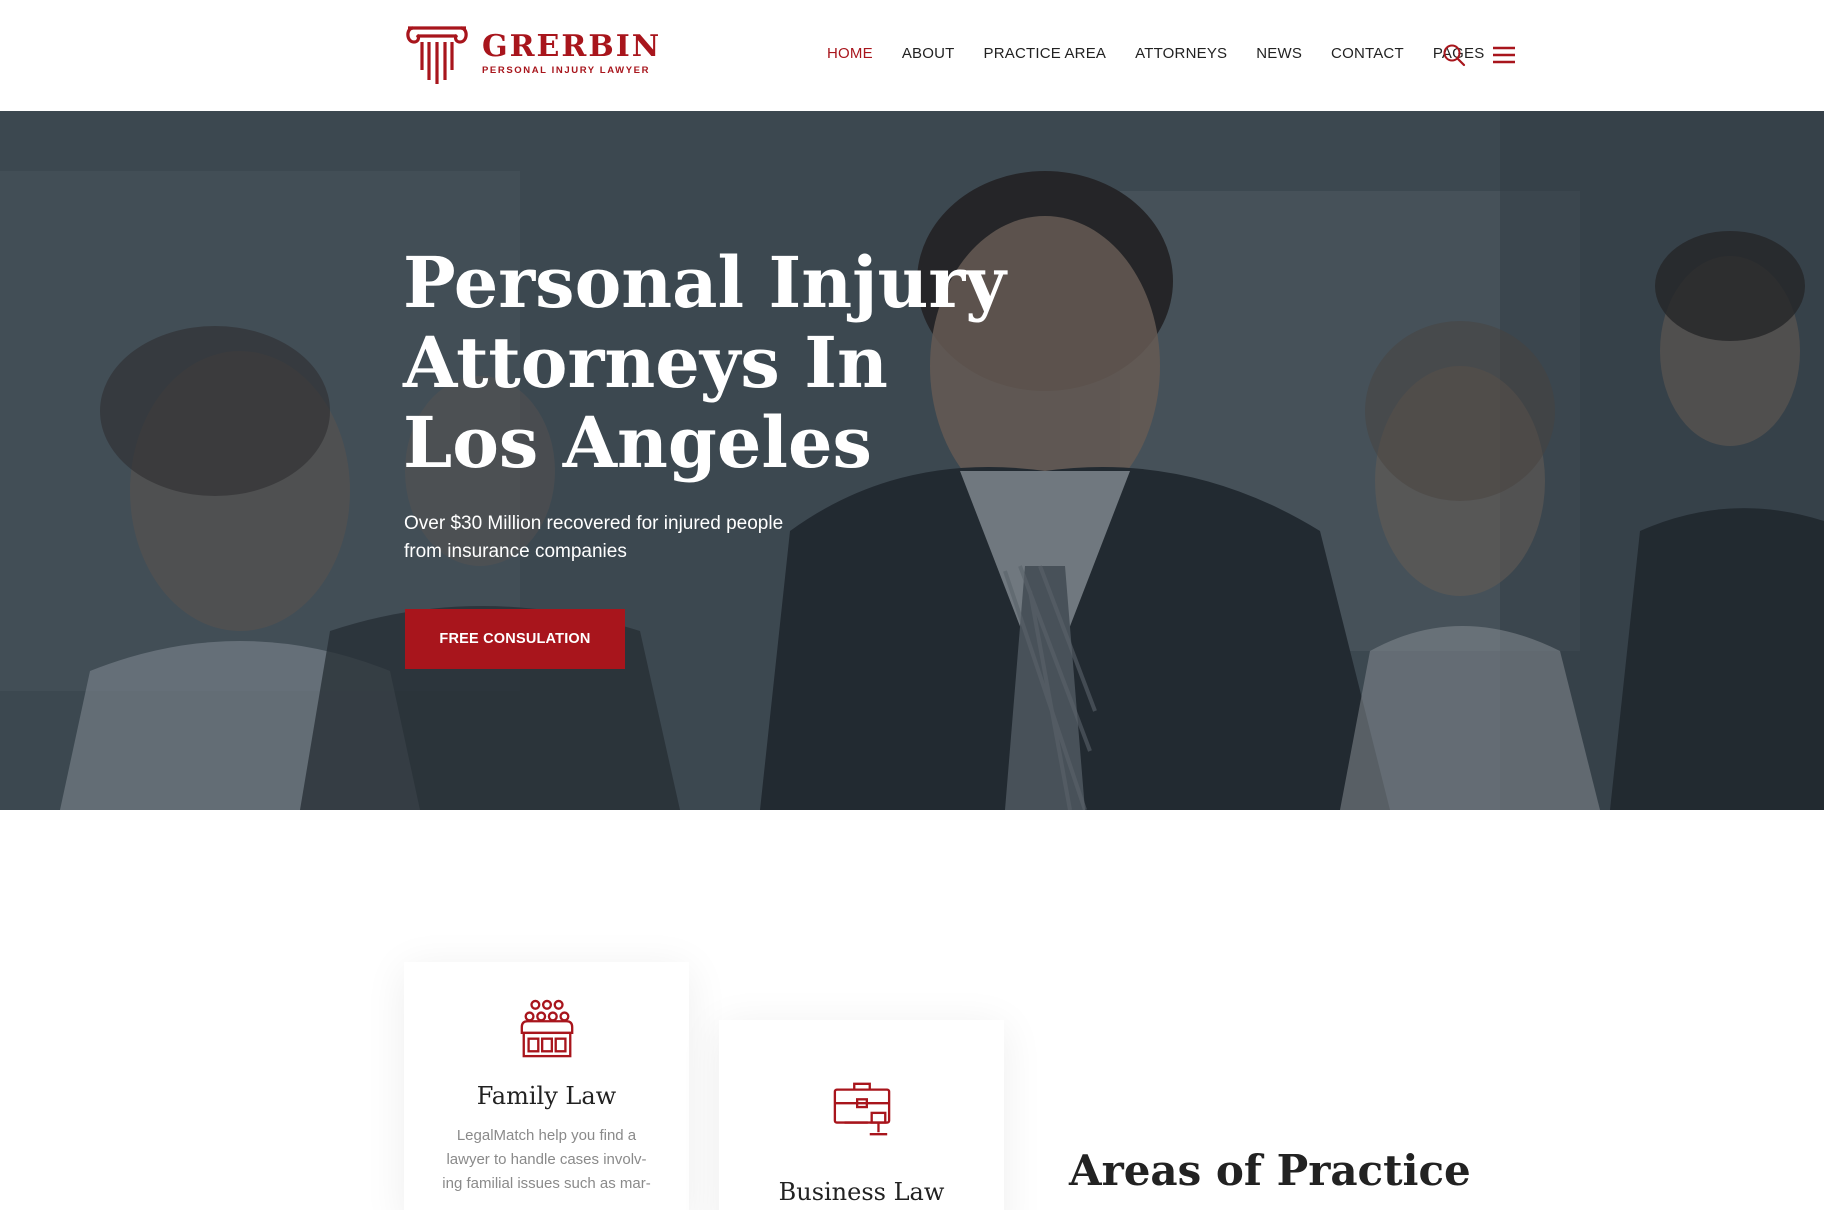 Image resolution: width=1824 pixels, height=1210 pixels. What do you see at coordinates (850, 53) in the screenshot?
I see `nav-item-home: HOME` at bounding box center [850, 53].